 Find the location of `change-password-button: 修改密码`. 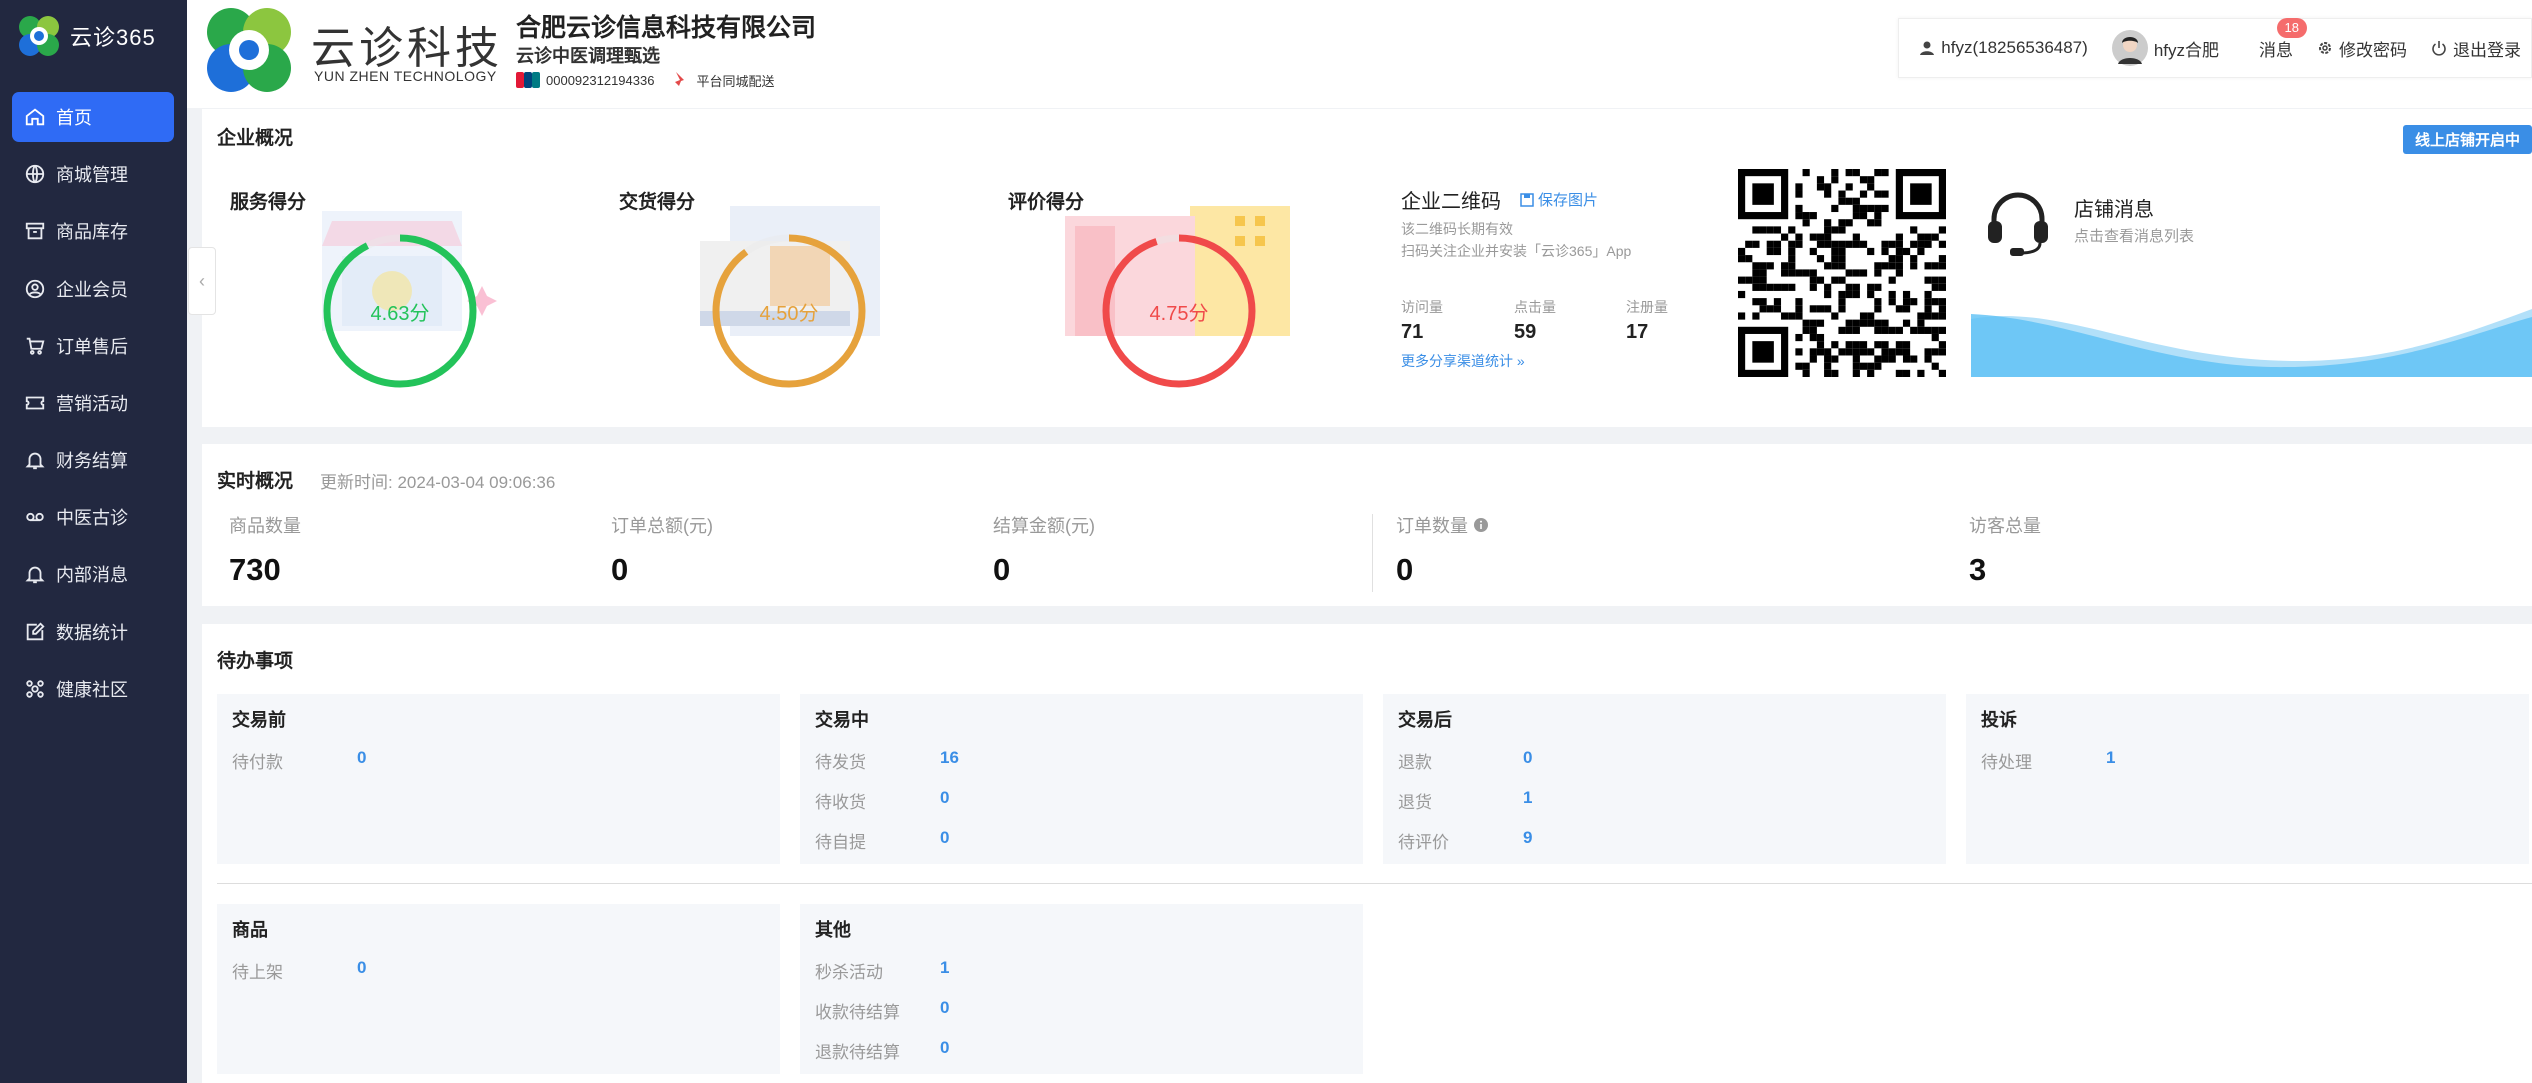

change-password-button: 修改密码 is located at coordinates (2362, 48).